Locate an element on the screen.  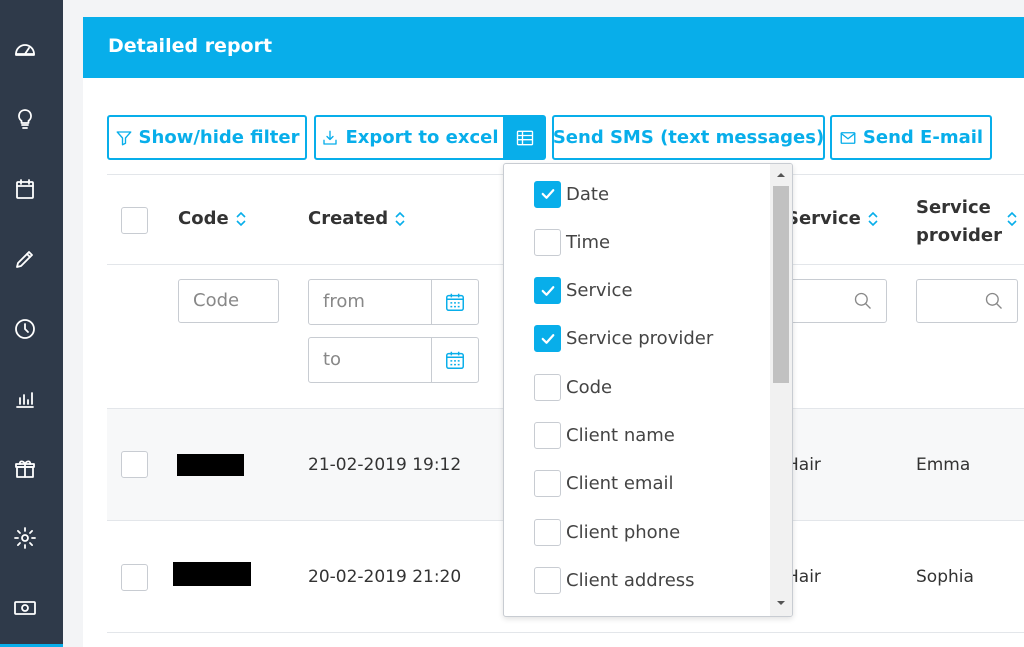
calendar-to-button is located at coordinates (455, 360).